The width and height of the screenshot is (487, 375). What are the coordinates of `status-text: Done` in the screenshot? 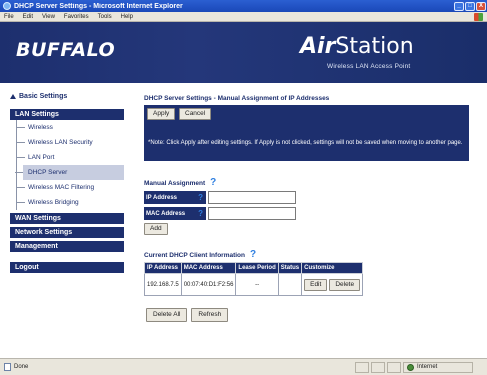 It's located at (21, 367).